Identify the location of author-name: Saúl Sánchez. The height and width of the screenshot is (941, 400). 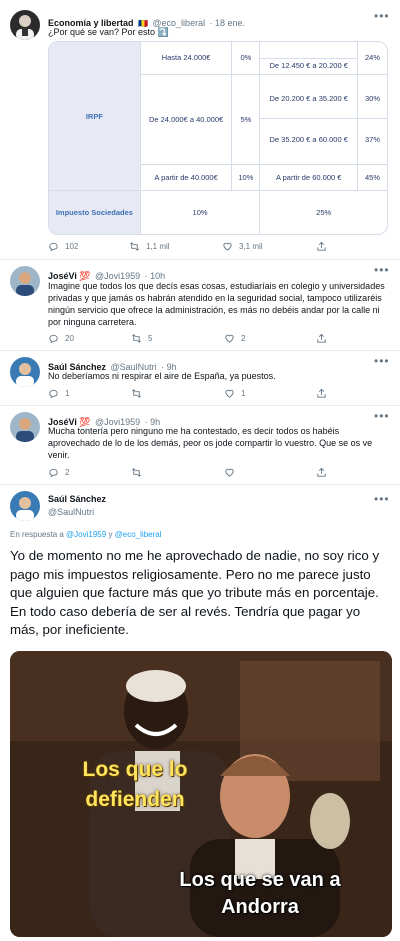
(77, 499).